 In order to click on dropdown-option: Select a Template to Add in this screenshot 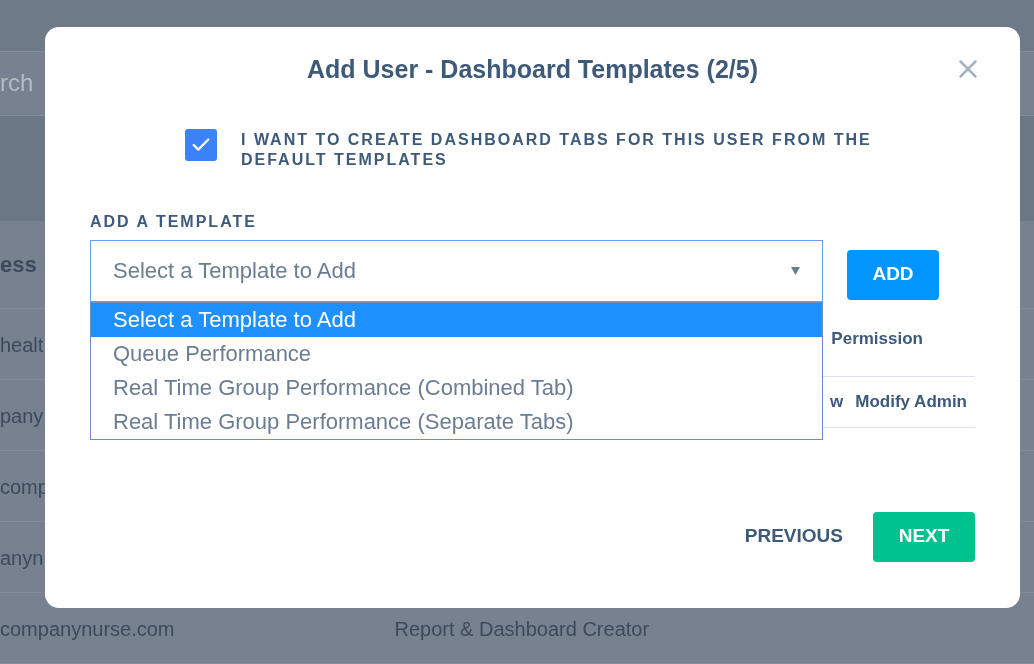, I will do `click(456, 319)`.